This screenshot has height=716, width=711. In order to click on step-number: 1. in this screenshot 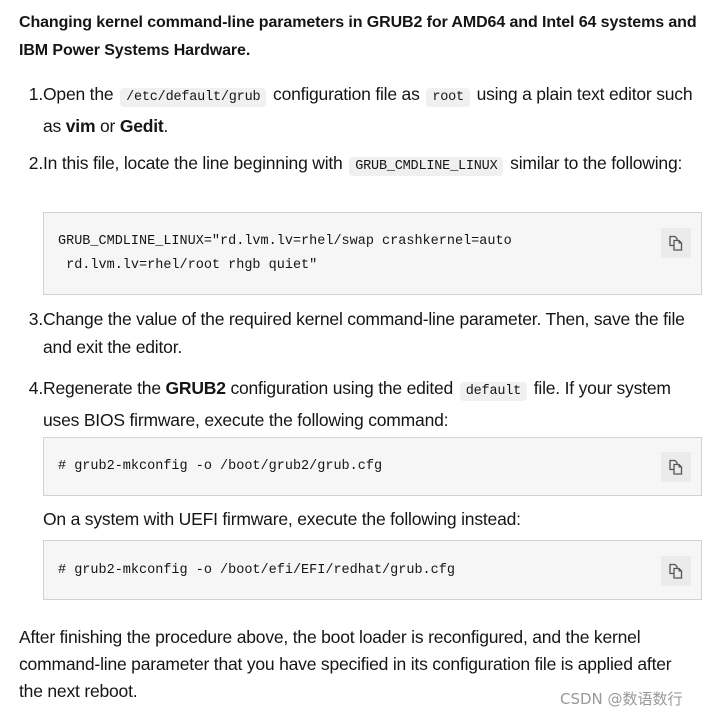, I will do `click(35, 94)`.